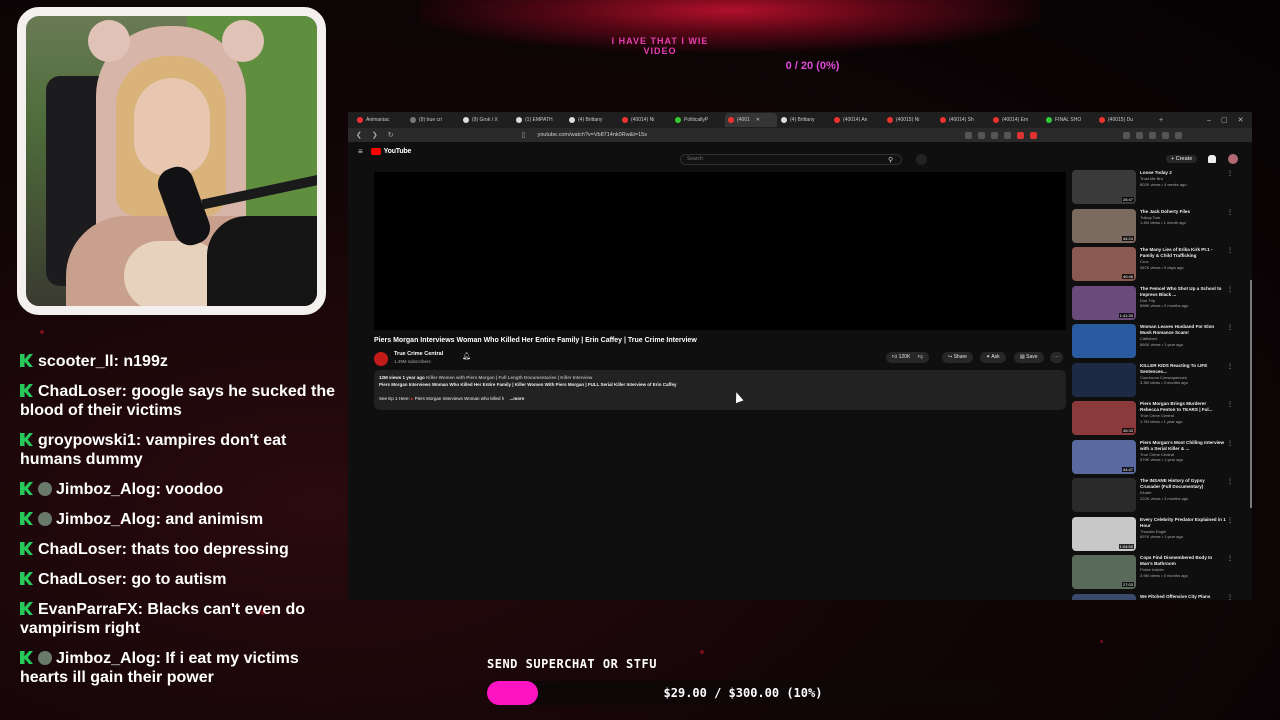 The width and height of the screenshot is (1280, 720). I want to click on scrollbar, so click(1251, 394).